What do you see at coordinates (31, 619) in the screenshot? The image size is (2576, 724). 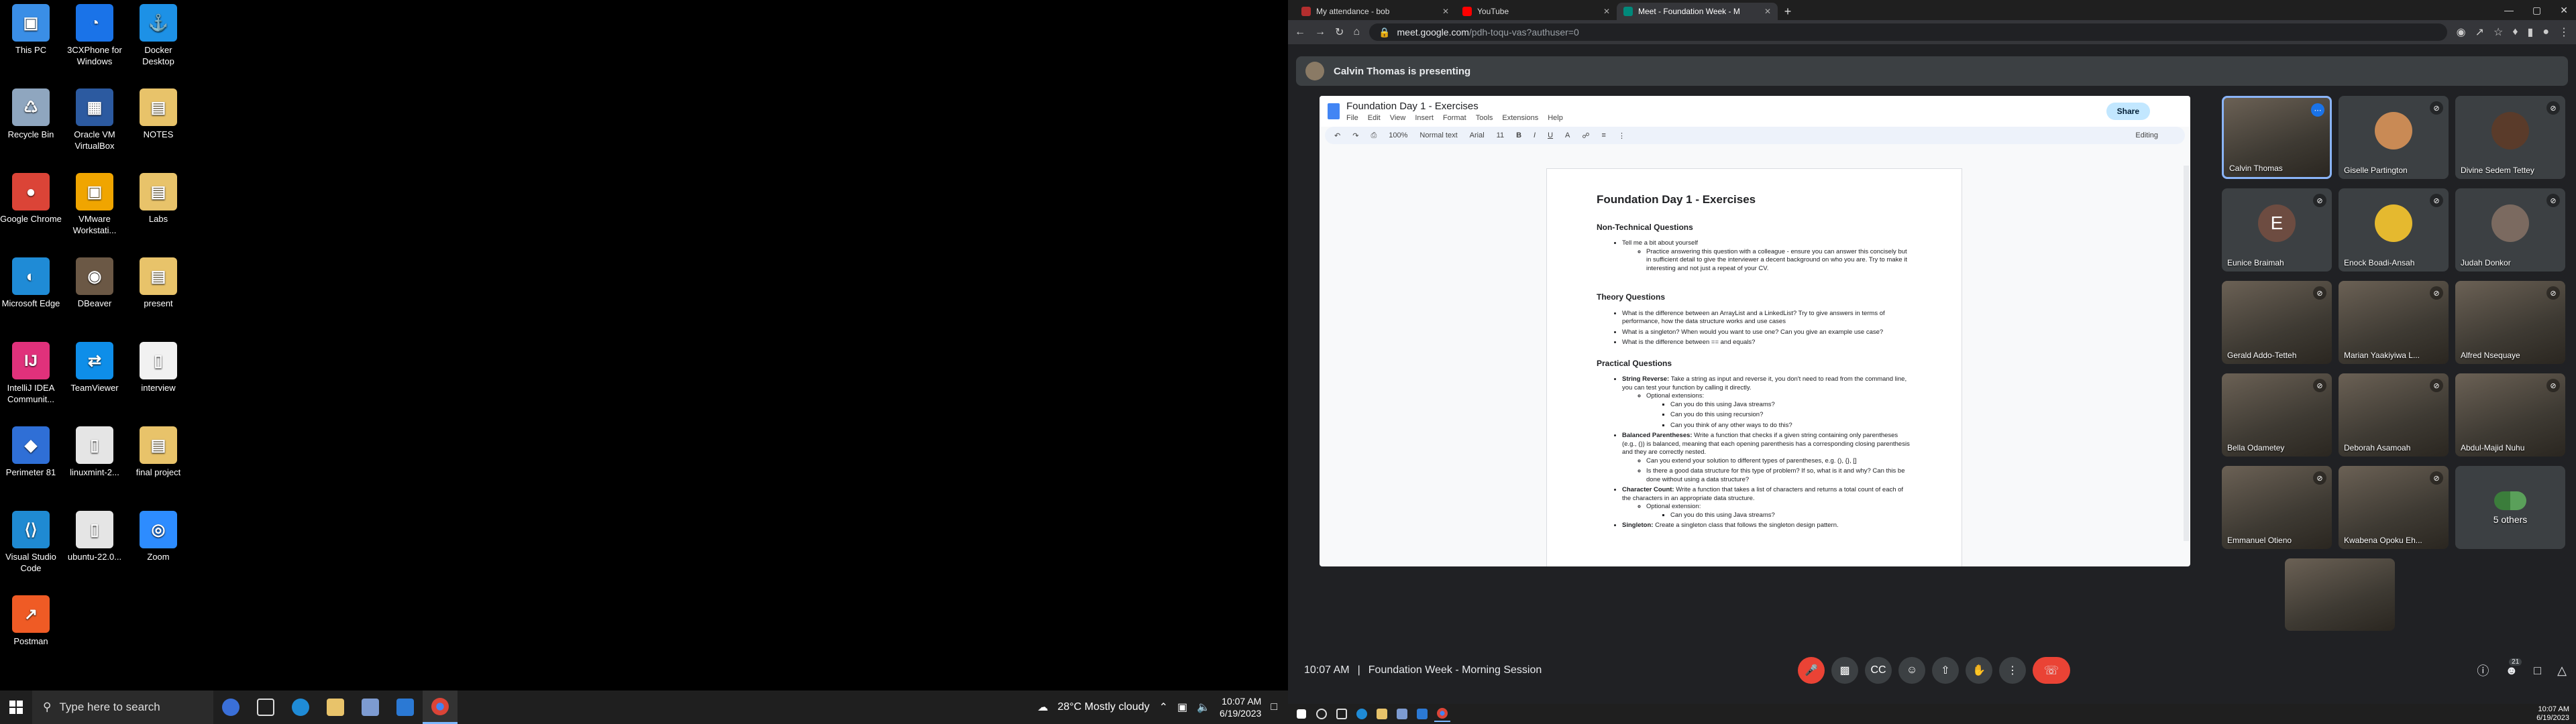 I see `desktop-icon: ↗ Postman` at bounding box center [31, 619].